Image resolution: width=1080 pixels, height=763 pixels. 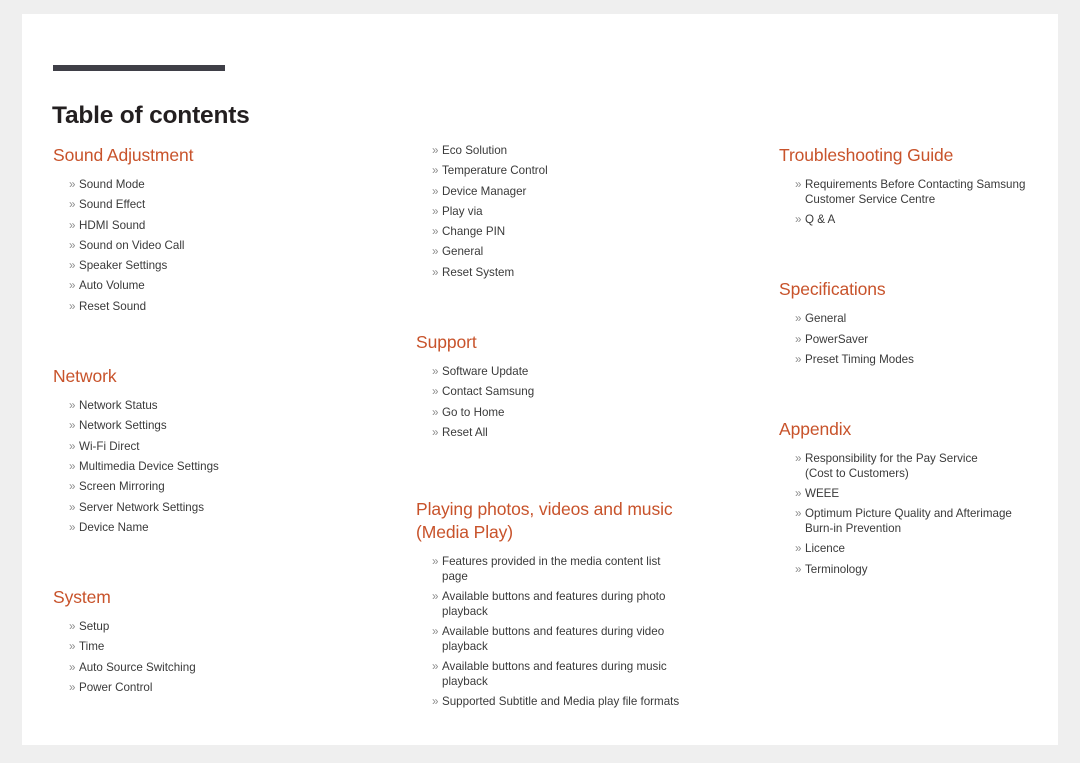 I want to click on toc-entry: » Device Manager, so click(x=566, y=192).